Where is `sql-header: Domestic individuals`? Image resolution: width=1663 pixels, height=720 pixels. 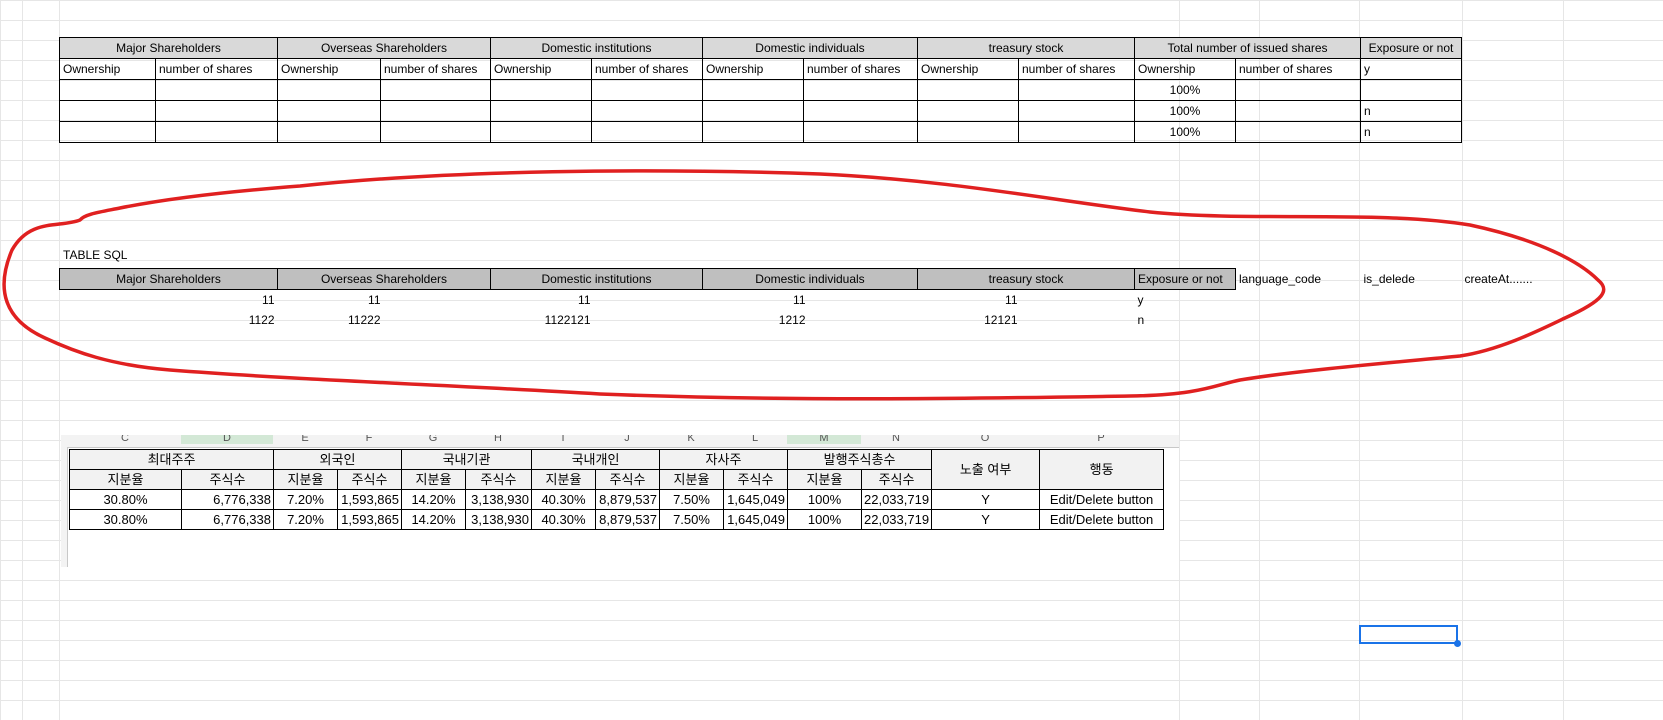 sql-header: Domestic individuals is located at coordinates (810, 279).